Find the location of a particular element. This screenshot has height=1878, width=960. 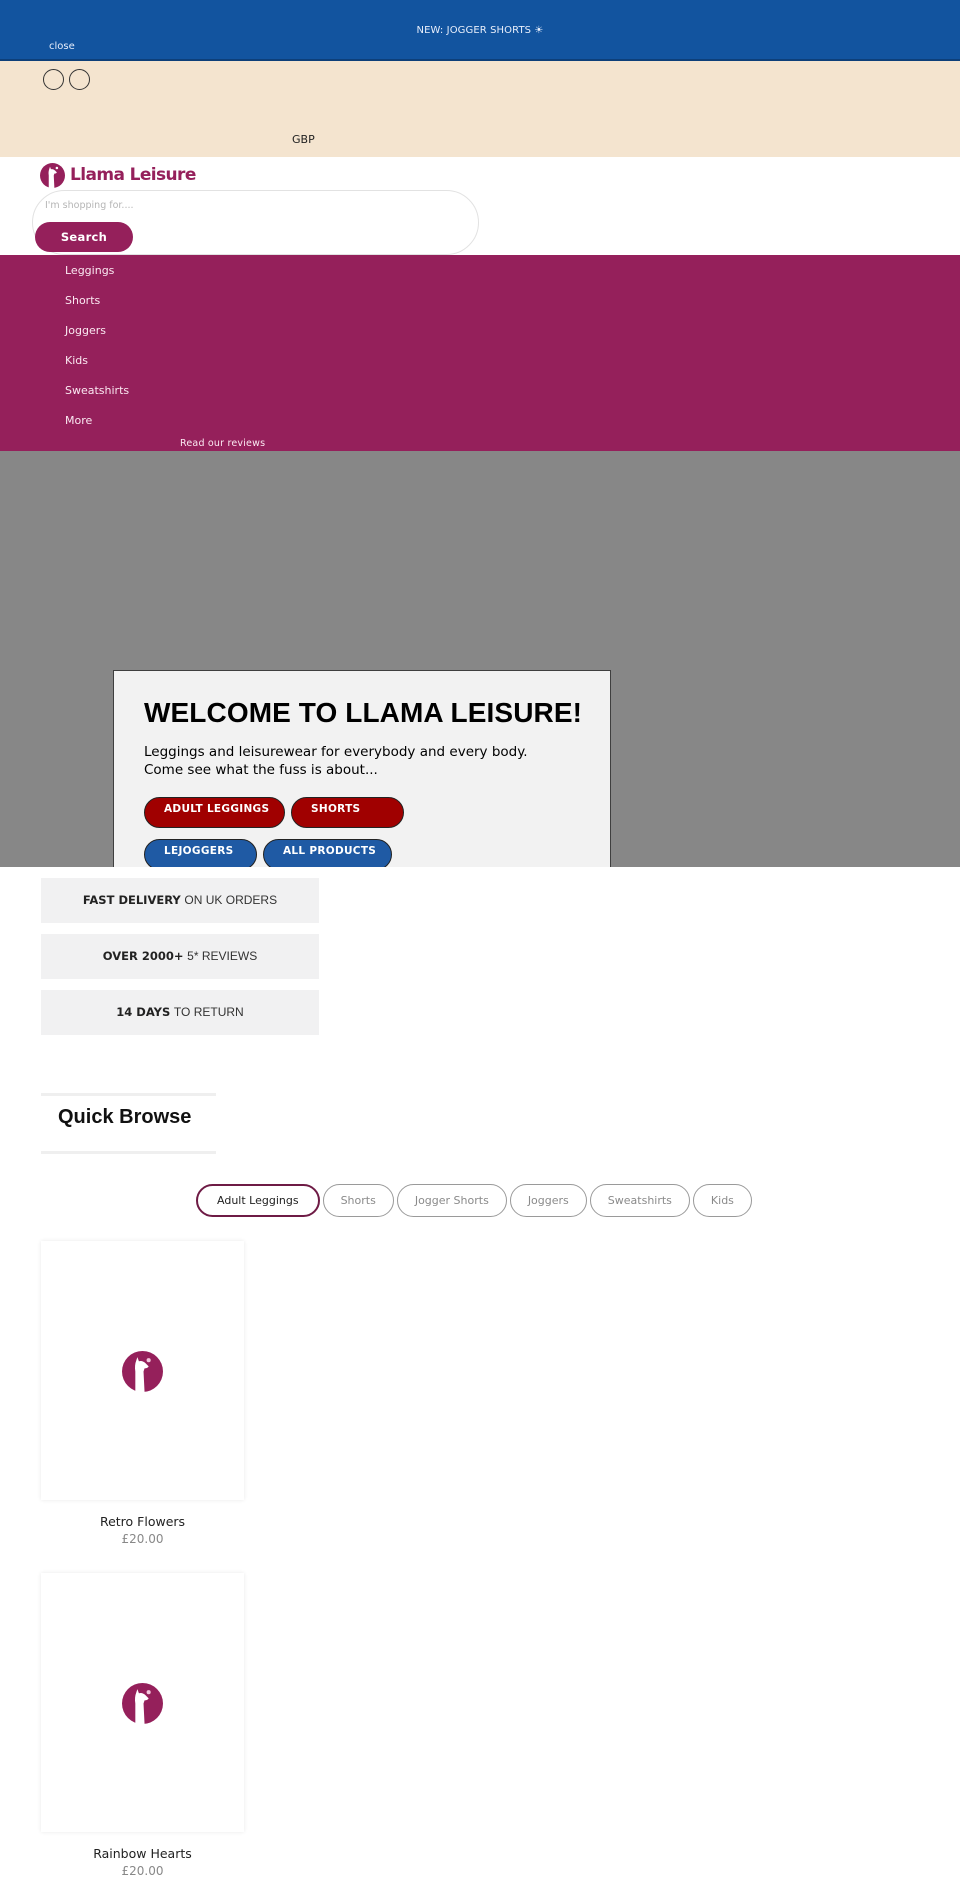

hero-title: WELCOME TO LLAMA LEISURE! is located at coordinates (363, 712).